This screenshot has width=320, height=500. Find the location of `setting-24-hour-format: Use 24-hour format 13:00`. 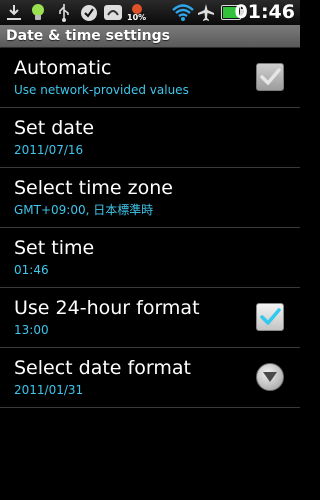

setting-24-hour-format: Use 24-hour format 13:00 is located at coordinates (150, 318).